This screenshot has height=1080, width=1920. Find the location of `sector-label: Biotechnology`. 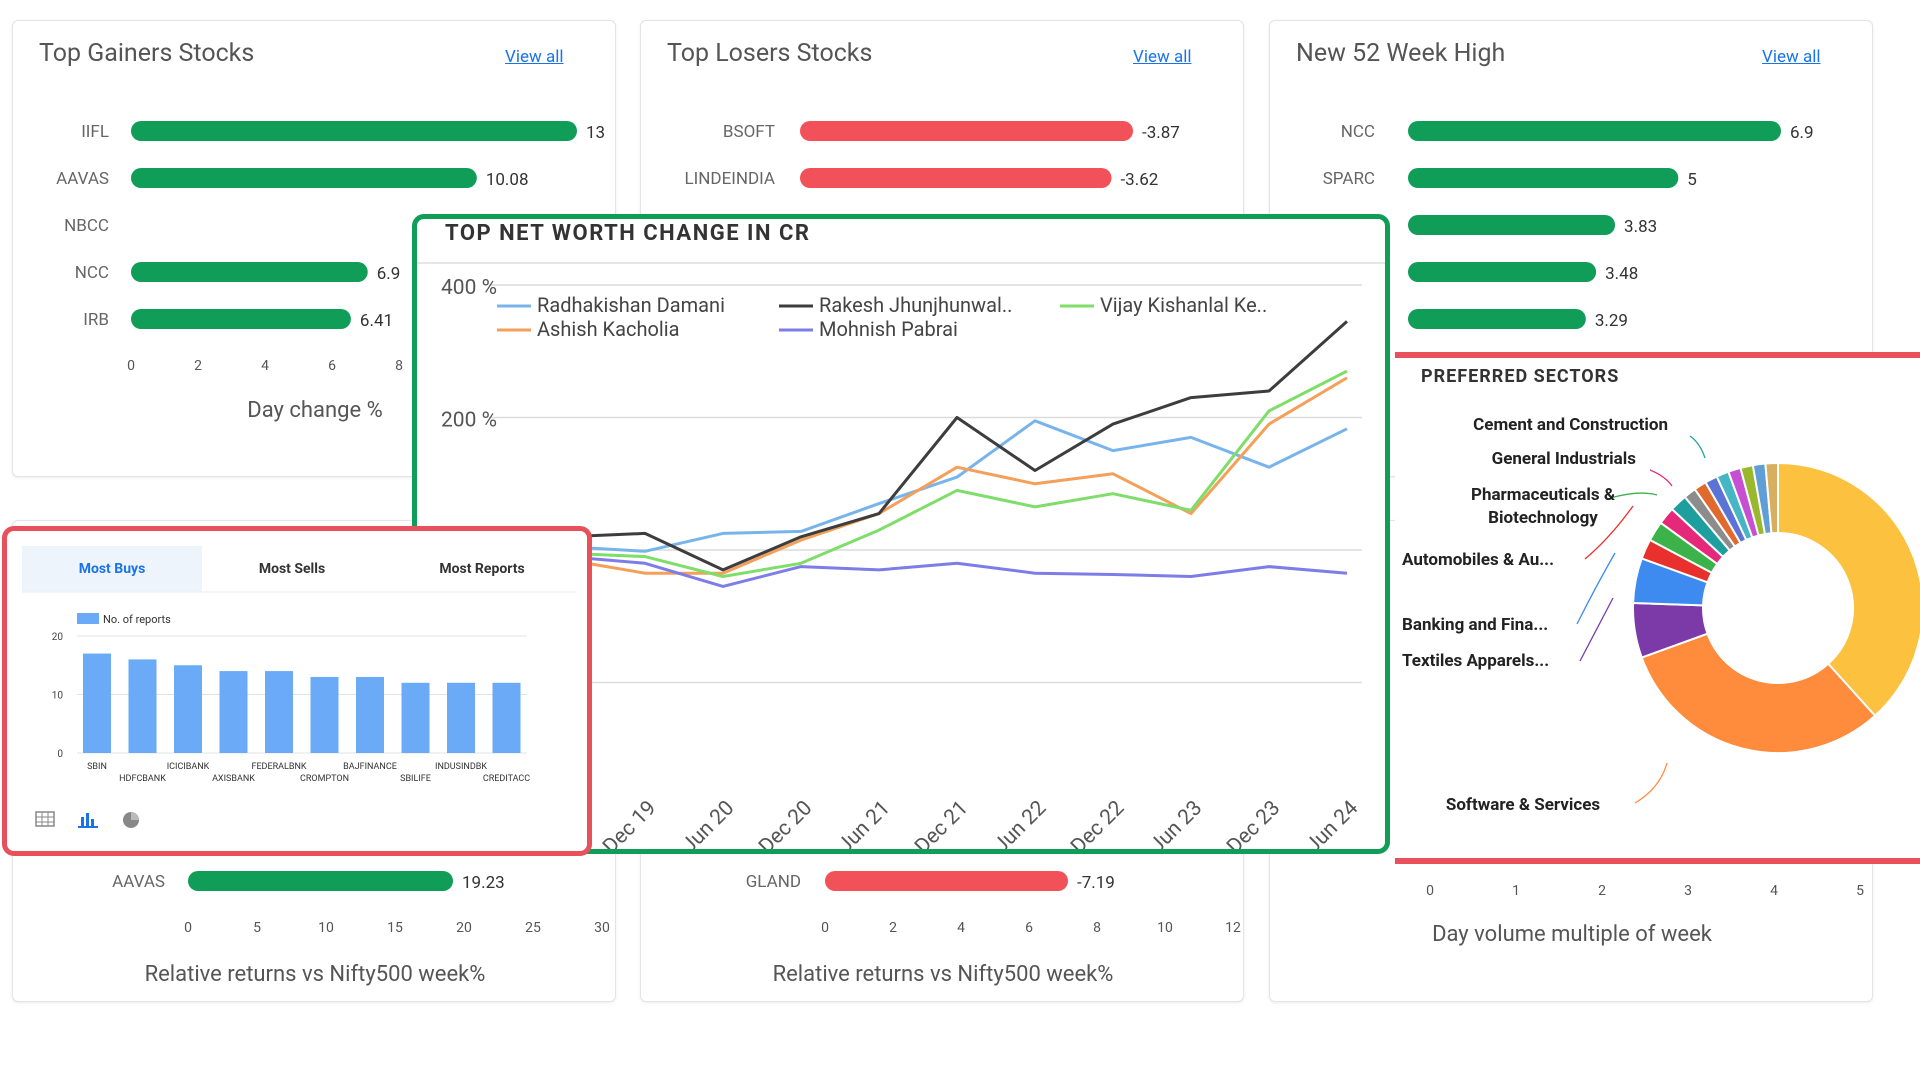

sector-label: Biotechnology is located at coordinates (1543, 518).